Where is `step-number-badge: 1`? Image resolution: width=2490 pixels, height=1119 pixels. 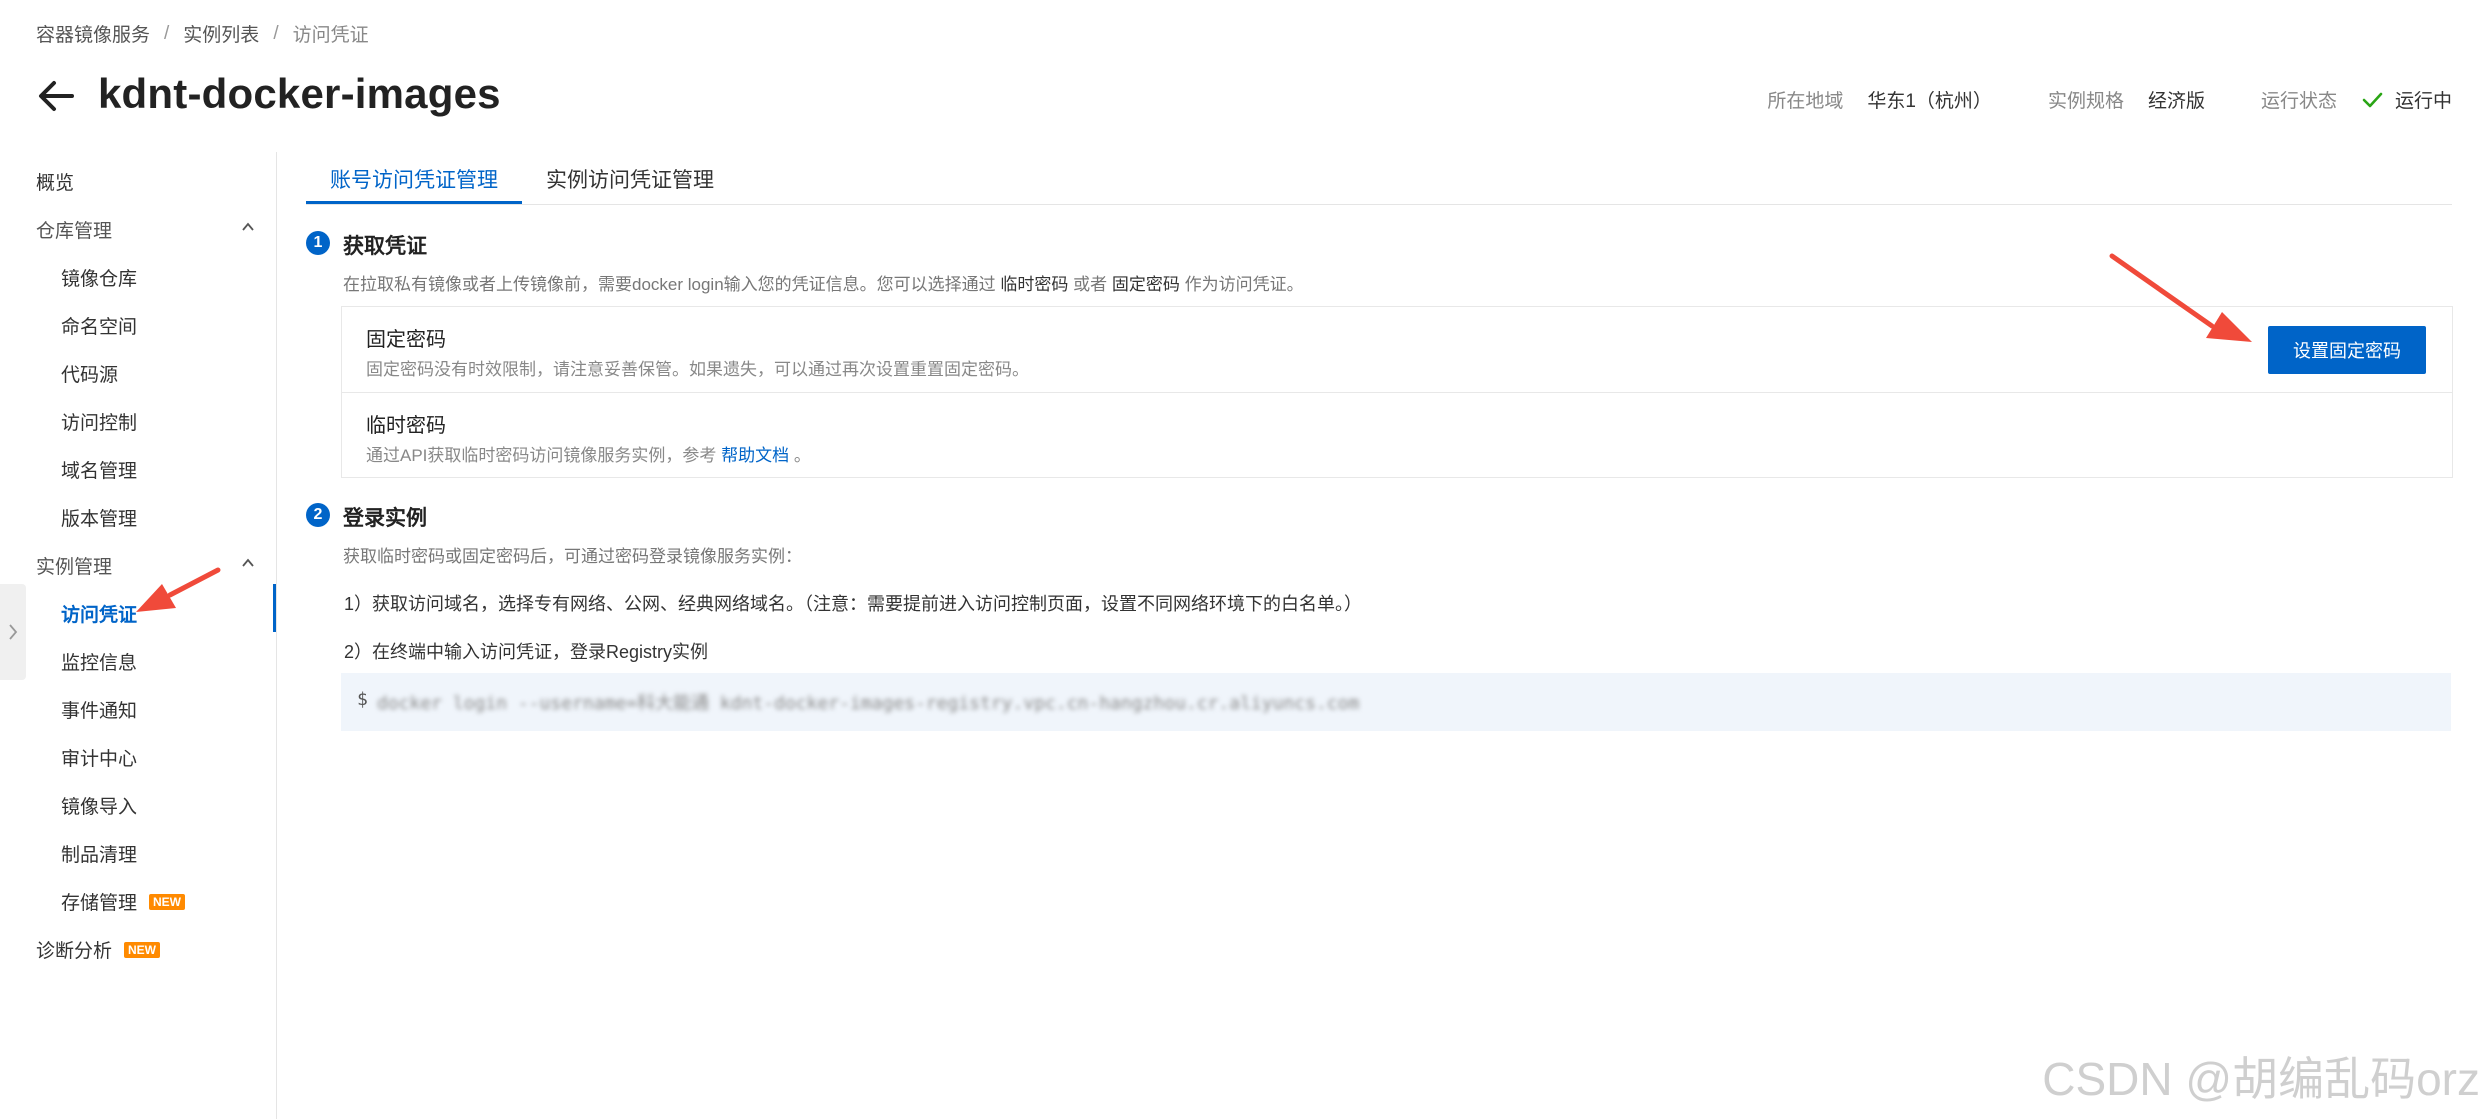
step-number-badge: 1 is located at coordinates (318, 243).